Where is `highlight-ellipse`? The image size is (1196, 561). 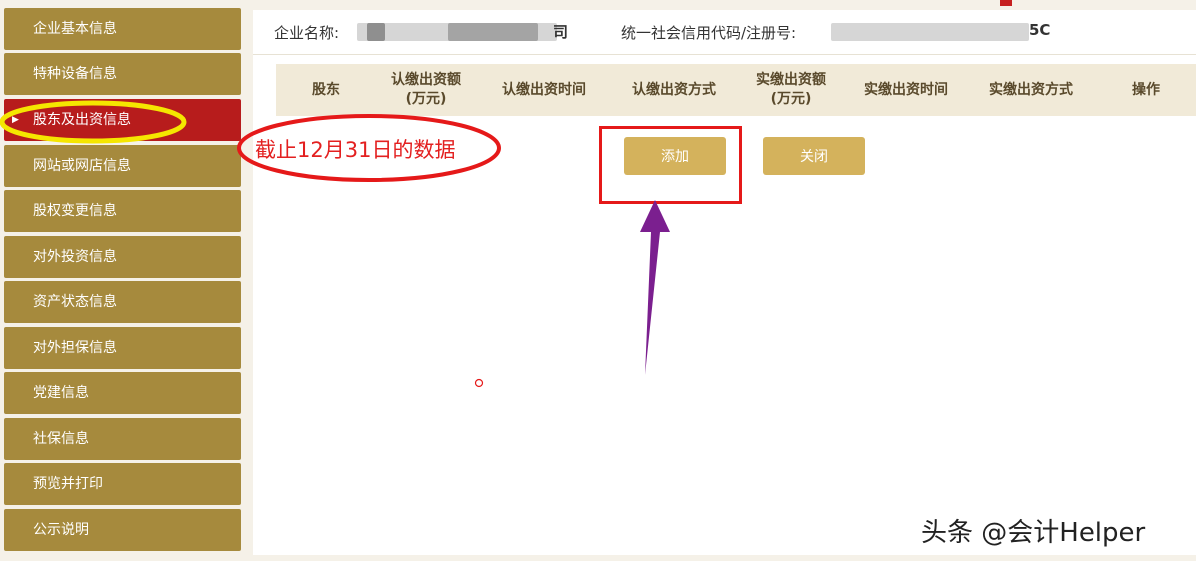
highlight-ellipse is located at coordinates (93, 122).